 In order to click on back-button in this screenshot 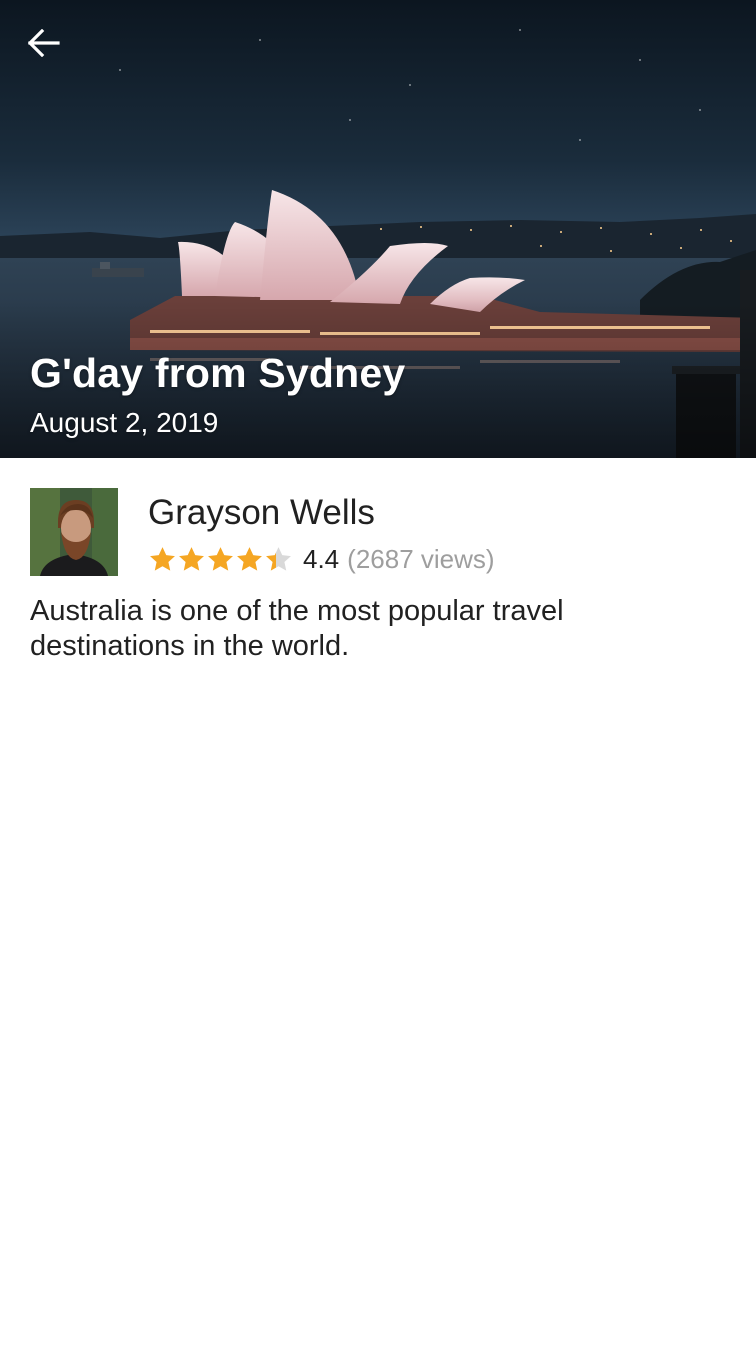, I will do `click(44, 43)`.